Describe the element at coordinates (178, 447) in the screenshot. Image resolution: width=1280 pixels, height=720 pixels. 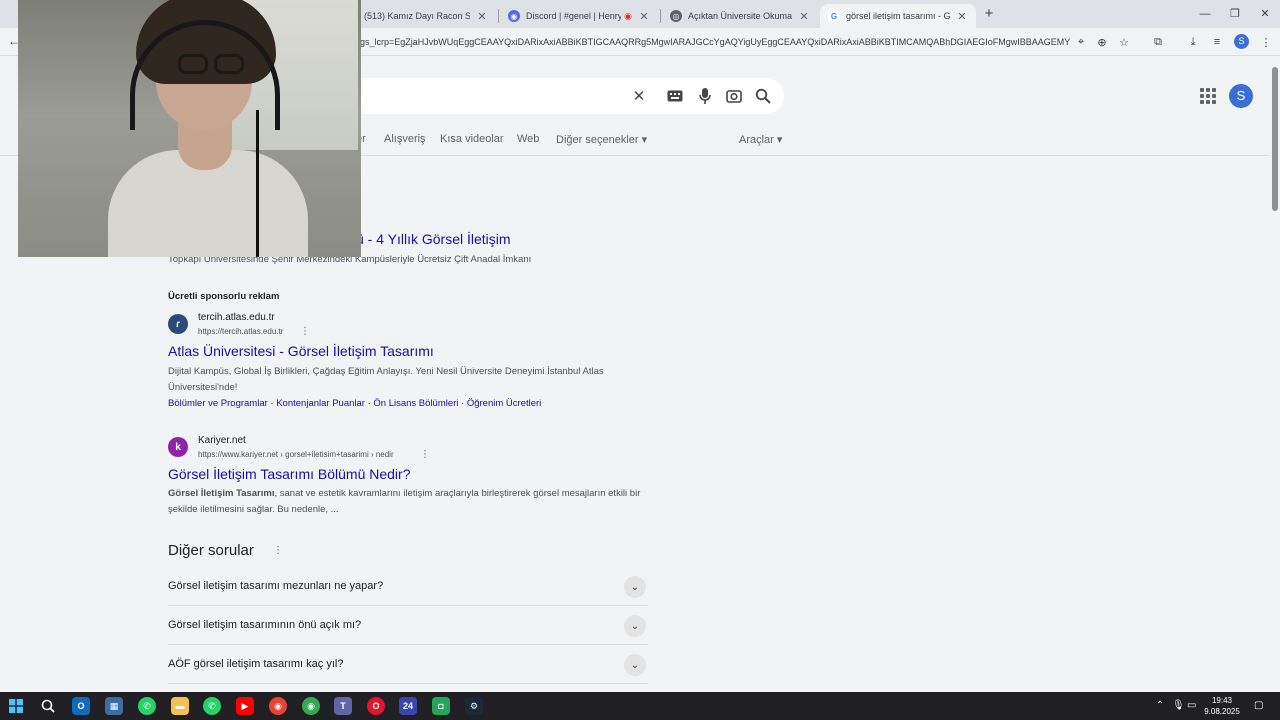
I see `kariyer-site-icon: k` at that location.